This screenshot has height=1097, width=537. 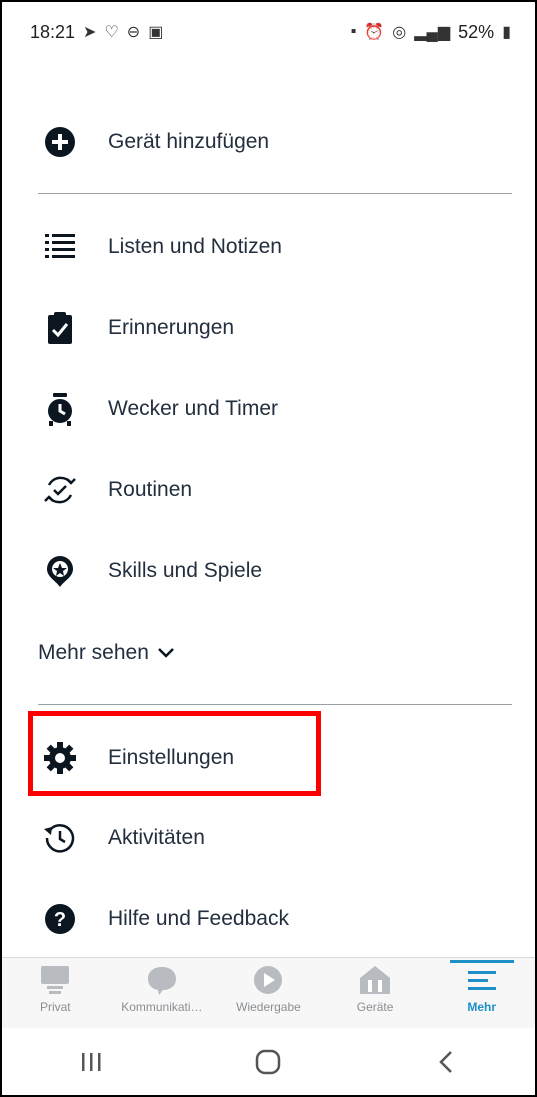 I want to click on chevron-down-icon, so click(x=166, y=653).